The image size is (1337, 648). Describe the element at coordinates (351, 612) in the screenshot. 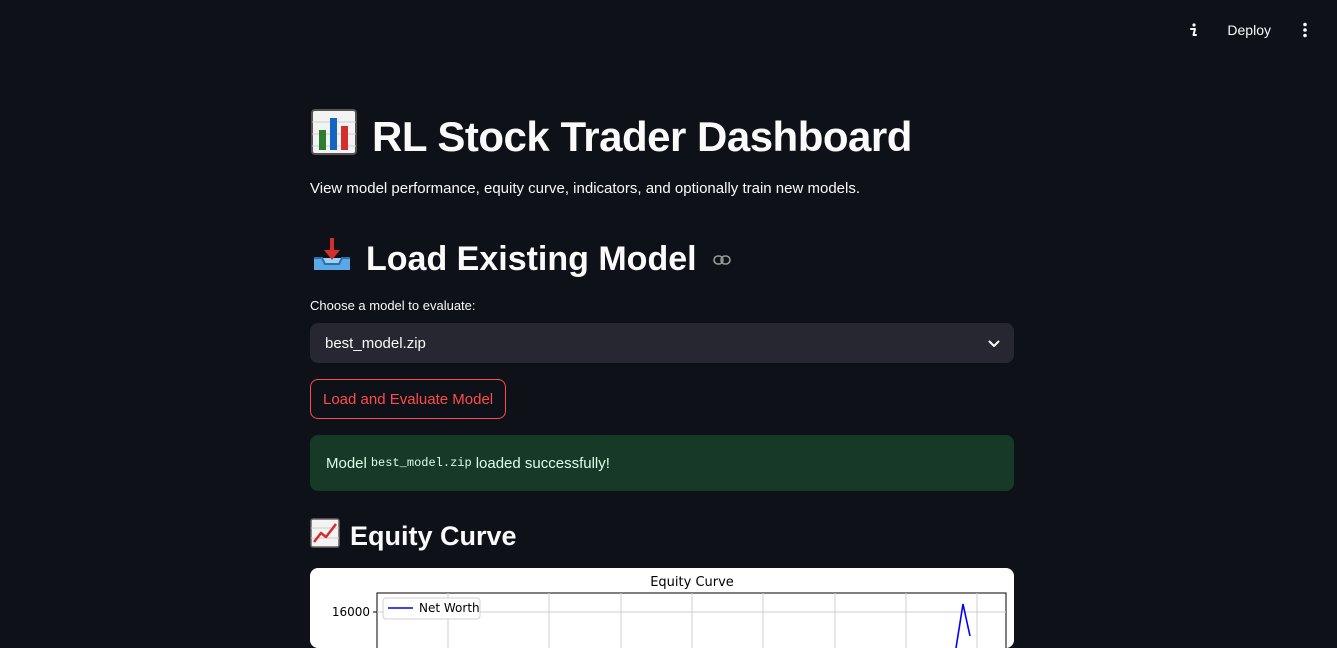

I see `y-tick-label: 16000` at that location.